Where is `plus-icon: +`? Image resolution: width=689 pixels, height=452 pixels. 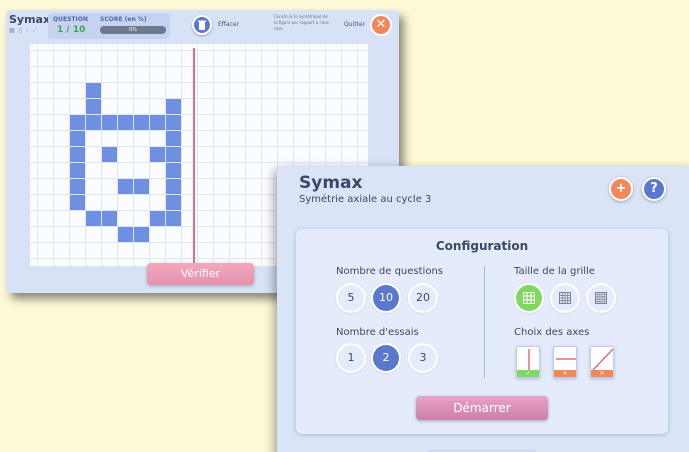
plus-icon: + is located at coordinates (621, 189).